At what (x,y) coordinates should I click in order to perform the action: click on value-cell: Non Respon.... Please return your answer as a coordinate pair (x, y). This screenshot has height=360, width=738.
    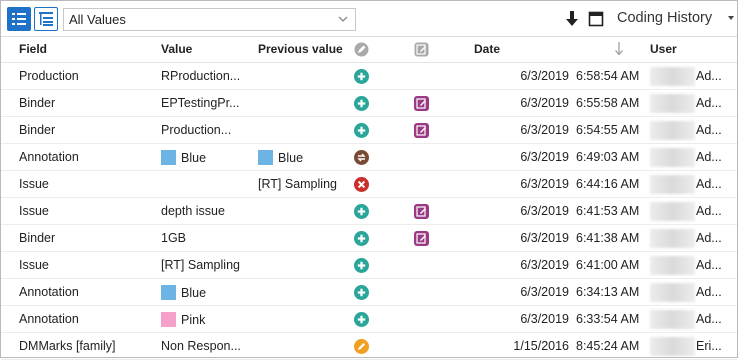
    Looking at the image, I should click on (201, 346).